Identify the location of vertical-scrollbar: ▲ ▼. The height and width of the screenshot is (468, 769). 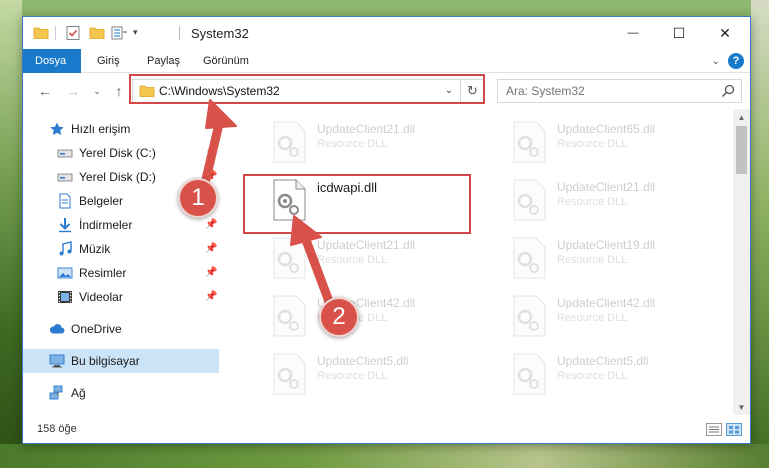
(741, 262).